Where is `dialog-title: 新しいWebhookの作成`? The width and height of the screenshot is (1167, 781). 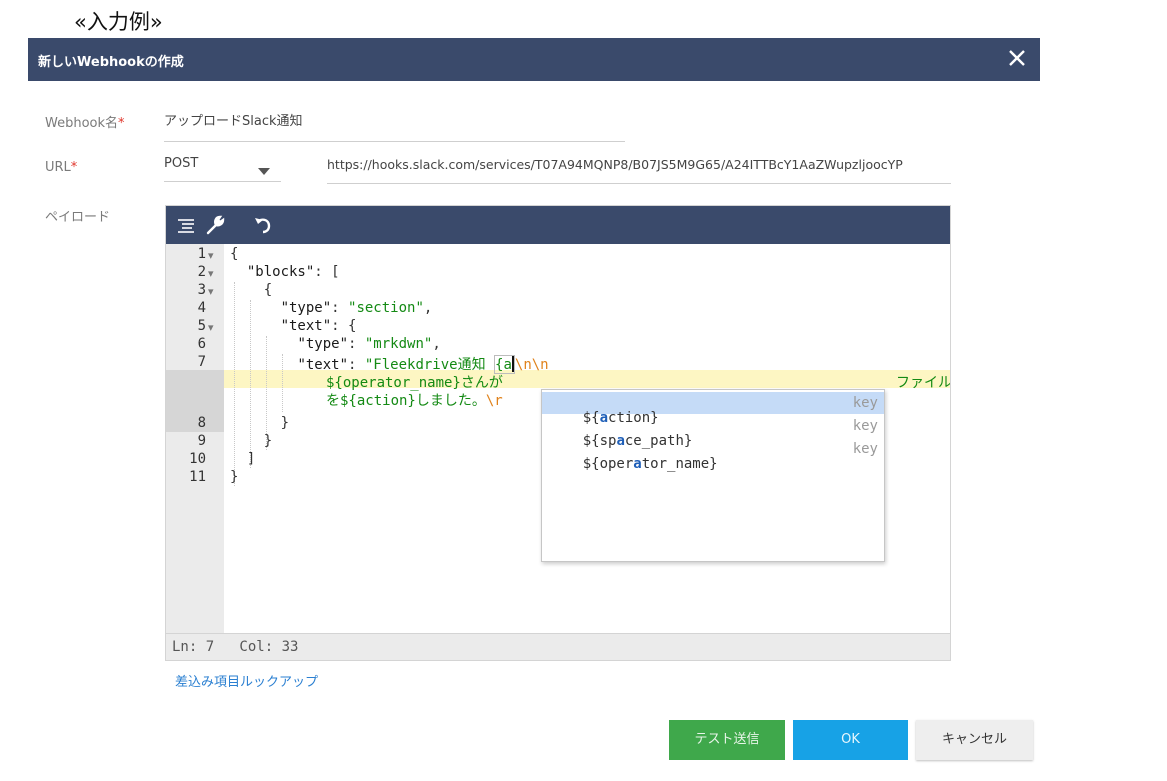
dialog-title: 新しいWebhookの作成 is located at coordinates (111, 62).